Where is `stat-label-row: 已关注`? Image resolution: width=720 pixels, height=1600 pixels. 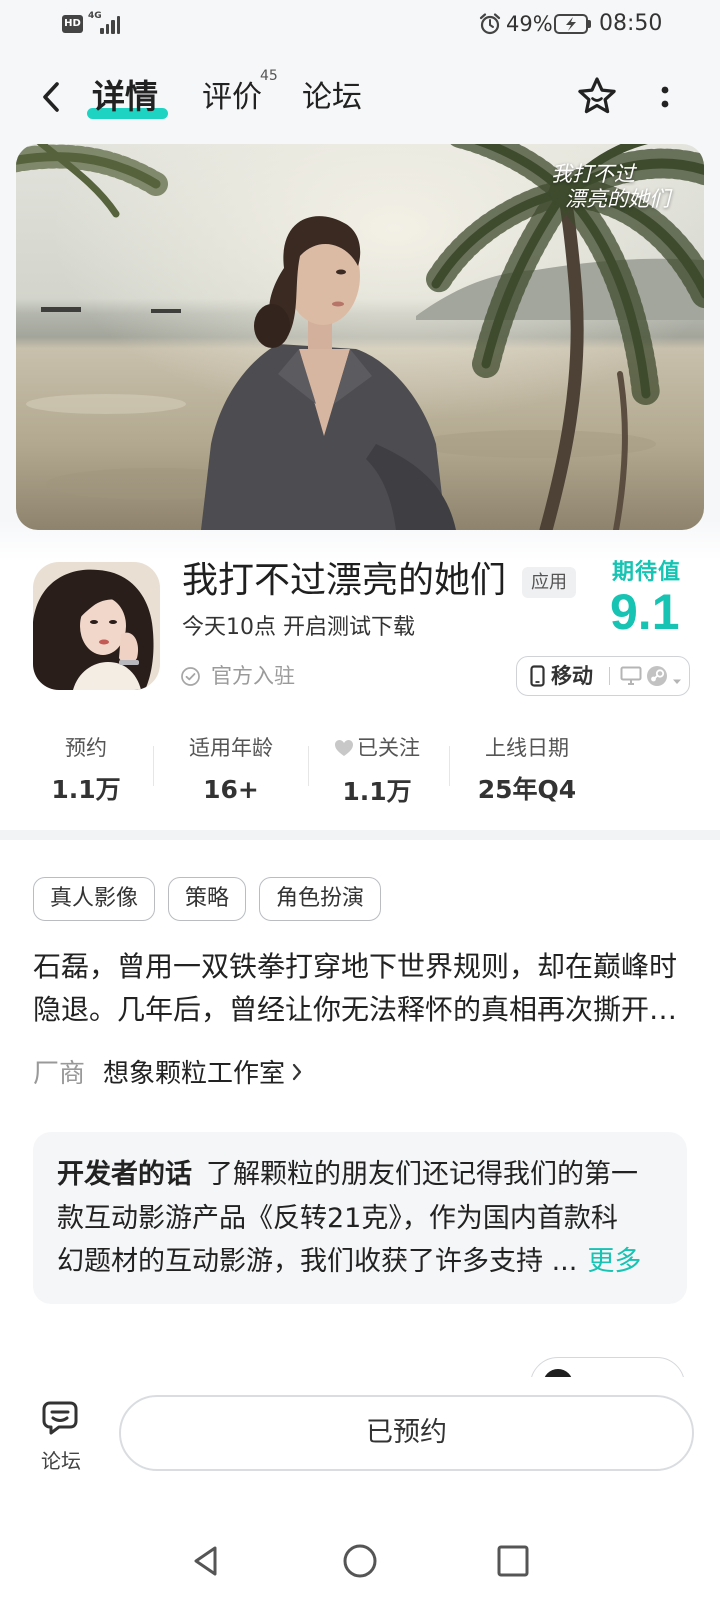 stat-label-row: 已关注 is located at coordinates (377, 749).